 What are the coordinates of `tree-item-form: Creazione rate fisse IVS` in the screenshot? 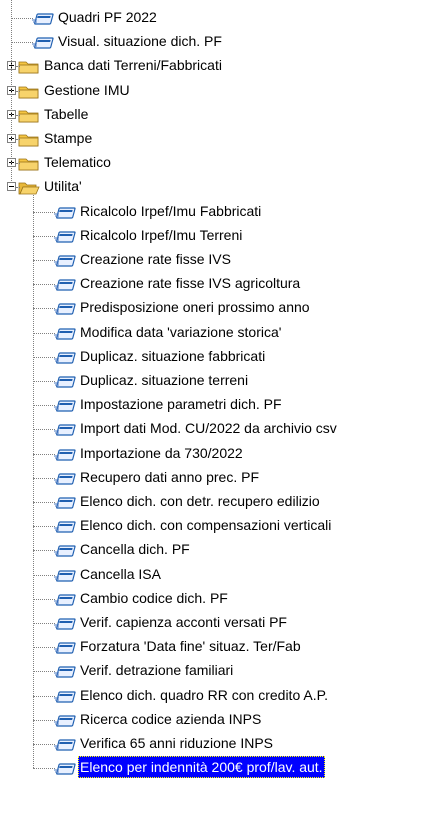 It's located at (218, 260).